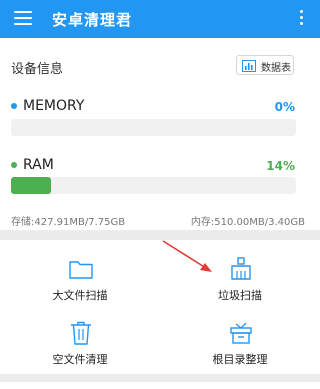 This screenshot has height=389, width=320. What do you see at coordinates (54, 106) in the screenshot?
I see `memory-label: MEMORY` at bounding box center [54, 106].